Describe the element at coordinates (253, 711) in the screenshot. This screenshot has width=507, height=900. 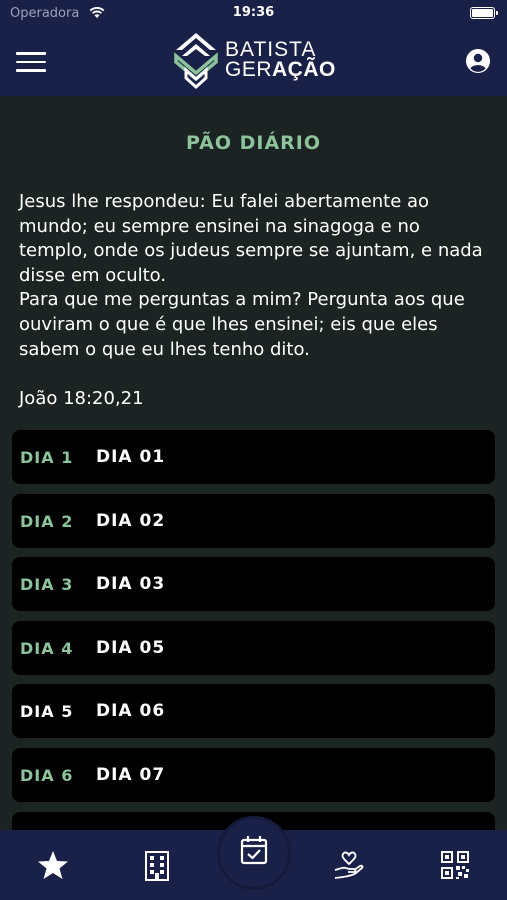
I see `day-item-5: DIA 5 DIA 06` at that location.